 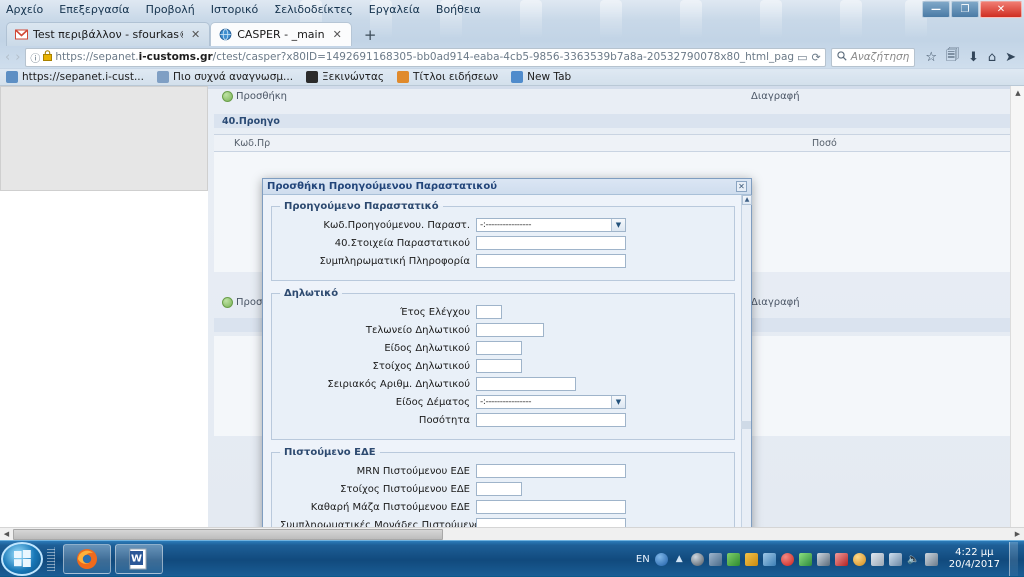 I want to click on star-icon: ☆, so click(x=931, y=57).